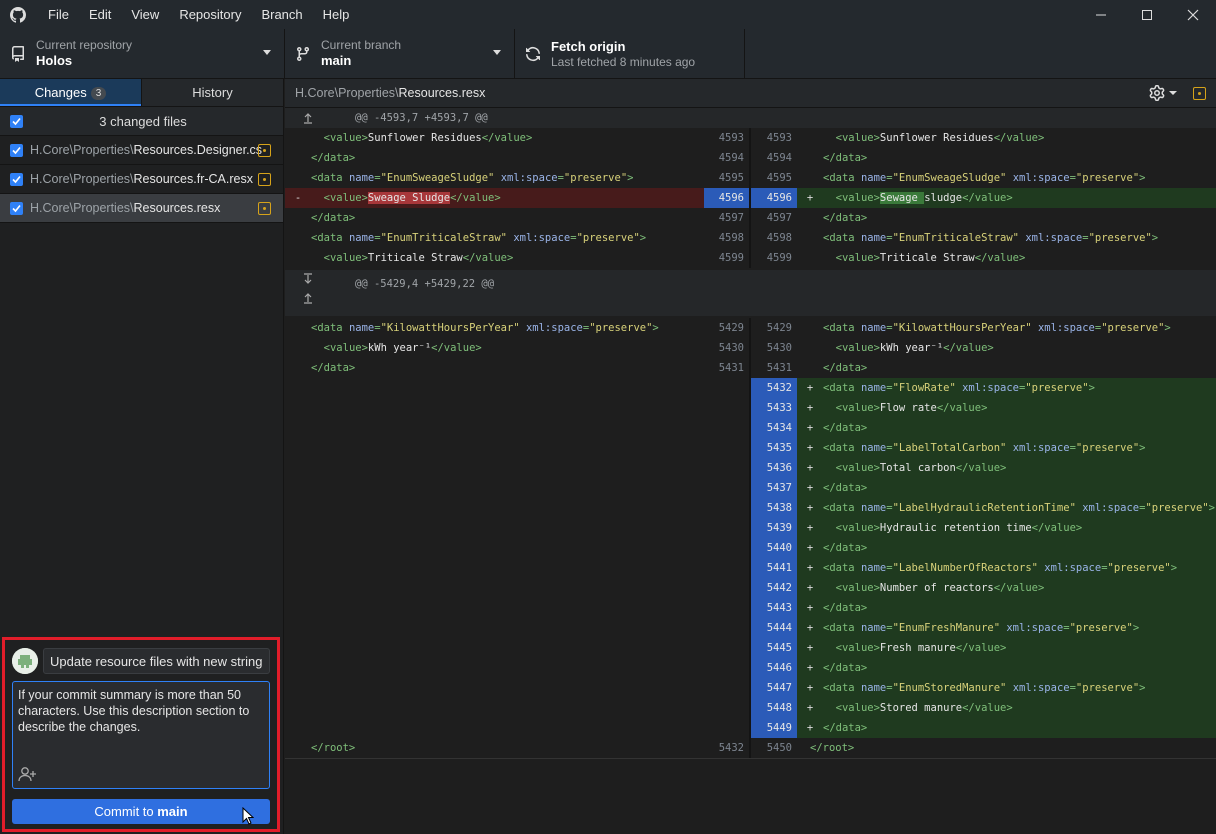 This screenshot has width=1216, height=834. Describe the element at coordinates (100, 14) in the screenshot. I see `menu-edit: Edit` at that location.